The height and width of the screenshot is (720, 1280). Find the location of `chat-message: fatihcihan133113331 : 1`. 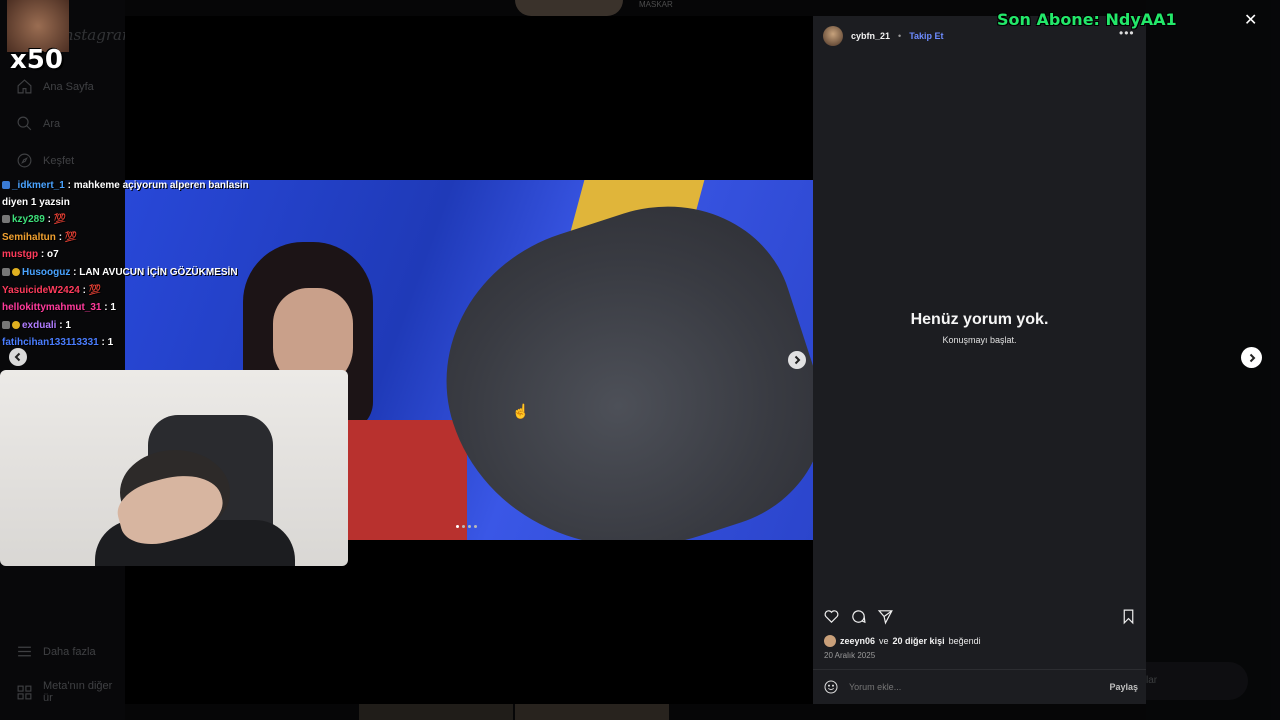

chat-message: fatihcihan133113331 : 1 is located at coordinates (57, 342).